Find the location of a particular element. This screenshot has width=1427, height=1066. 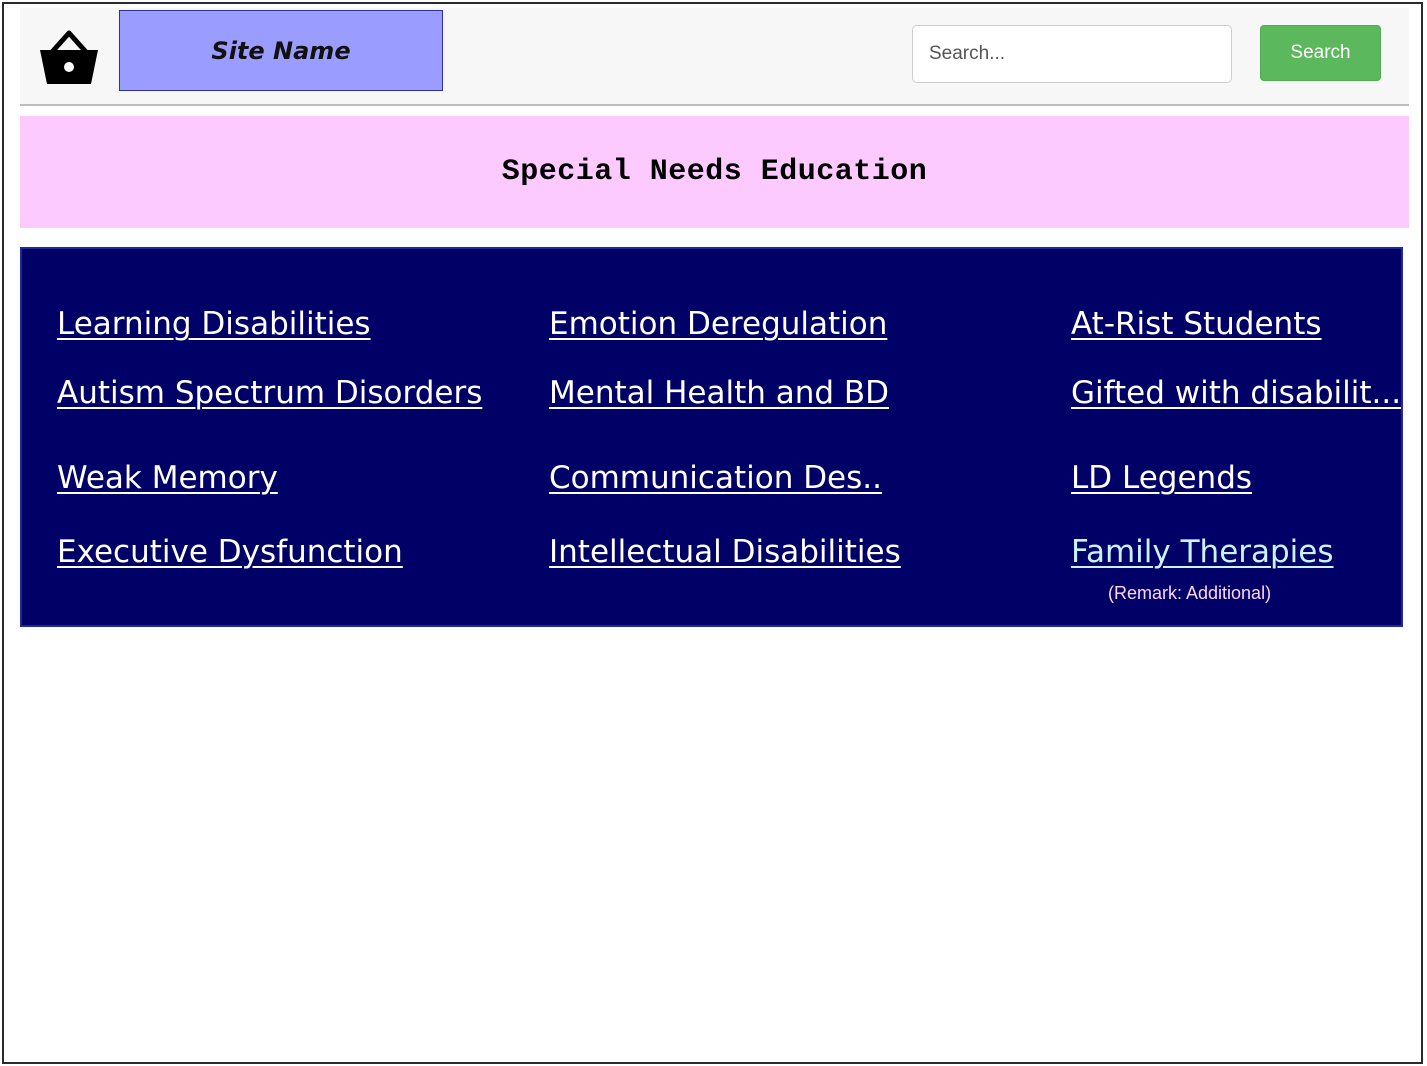

link-executive-dysfunction: Executive Dysfunction is located at coordinates (230, 552).